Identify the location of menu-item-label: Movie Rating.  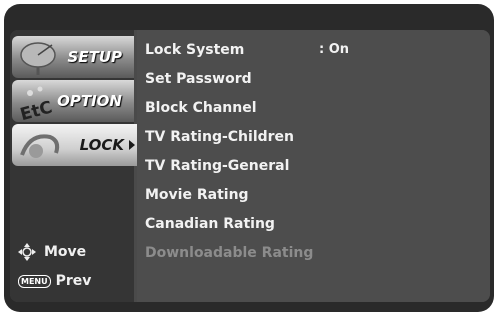
(197, 195).